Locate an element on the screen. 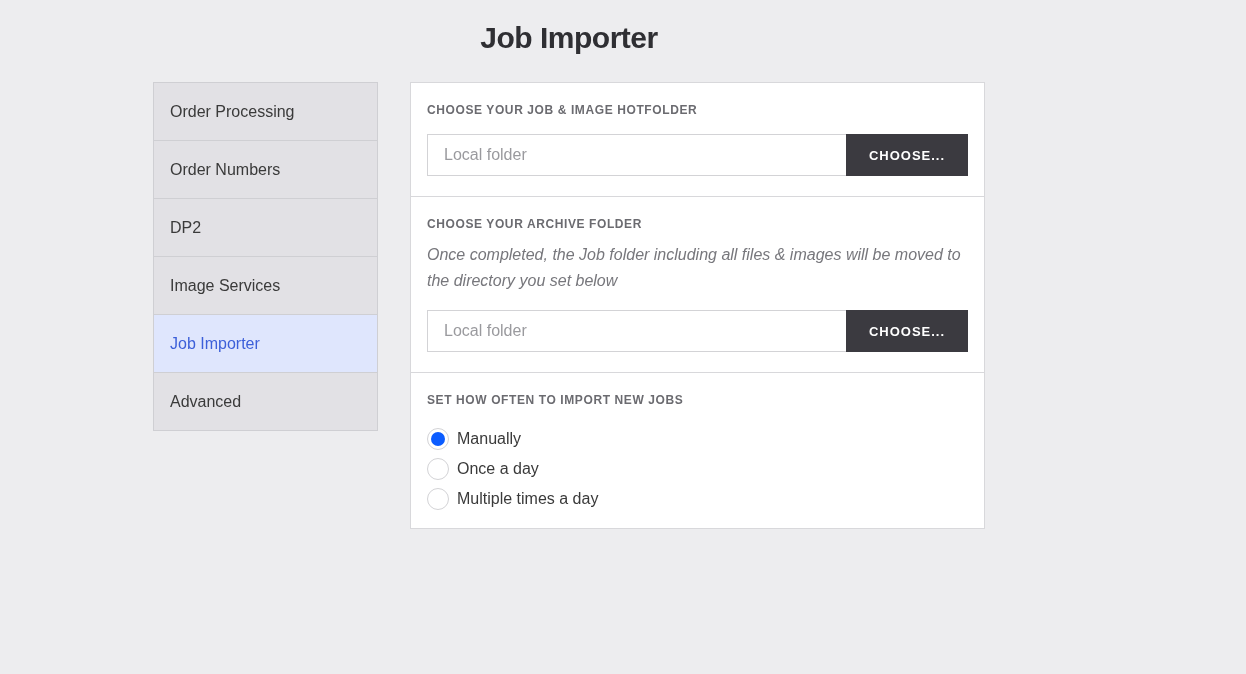 Image resolution: width=1246 pixels, height=674 pixels. radio-label: Manually is located at coordinates (489, 439).